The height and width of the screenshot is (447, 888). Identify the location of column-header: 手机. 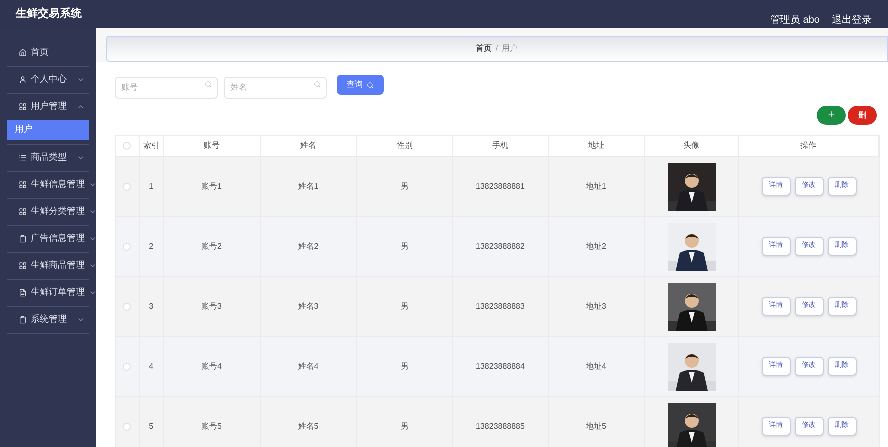
(501, 146).